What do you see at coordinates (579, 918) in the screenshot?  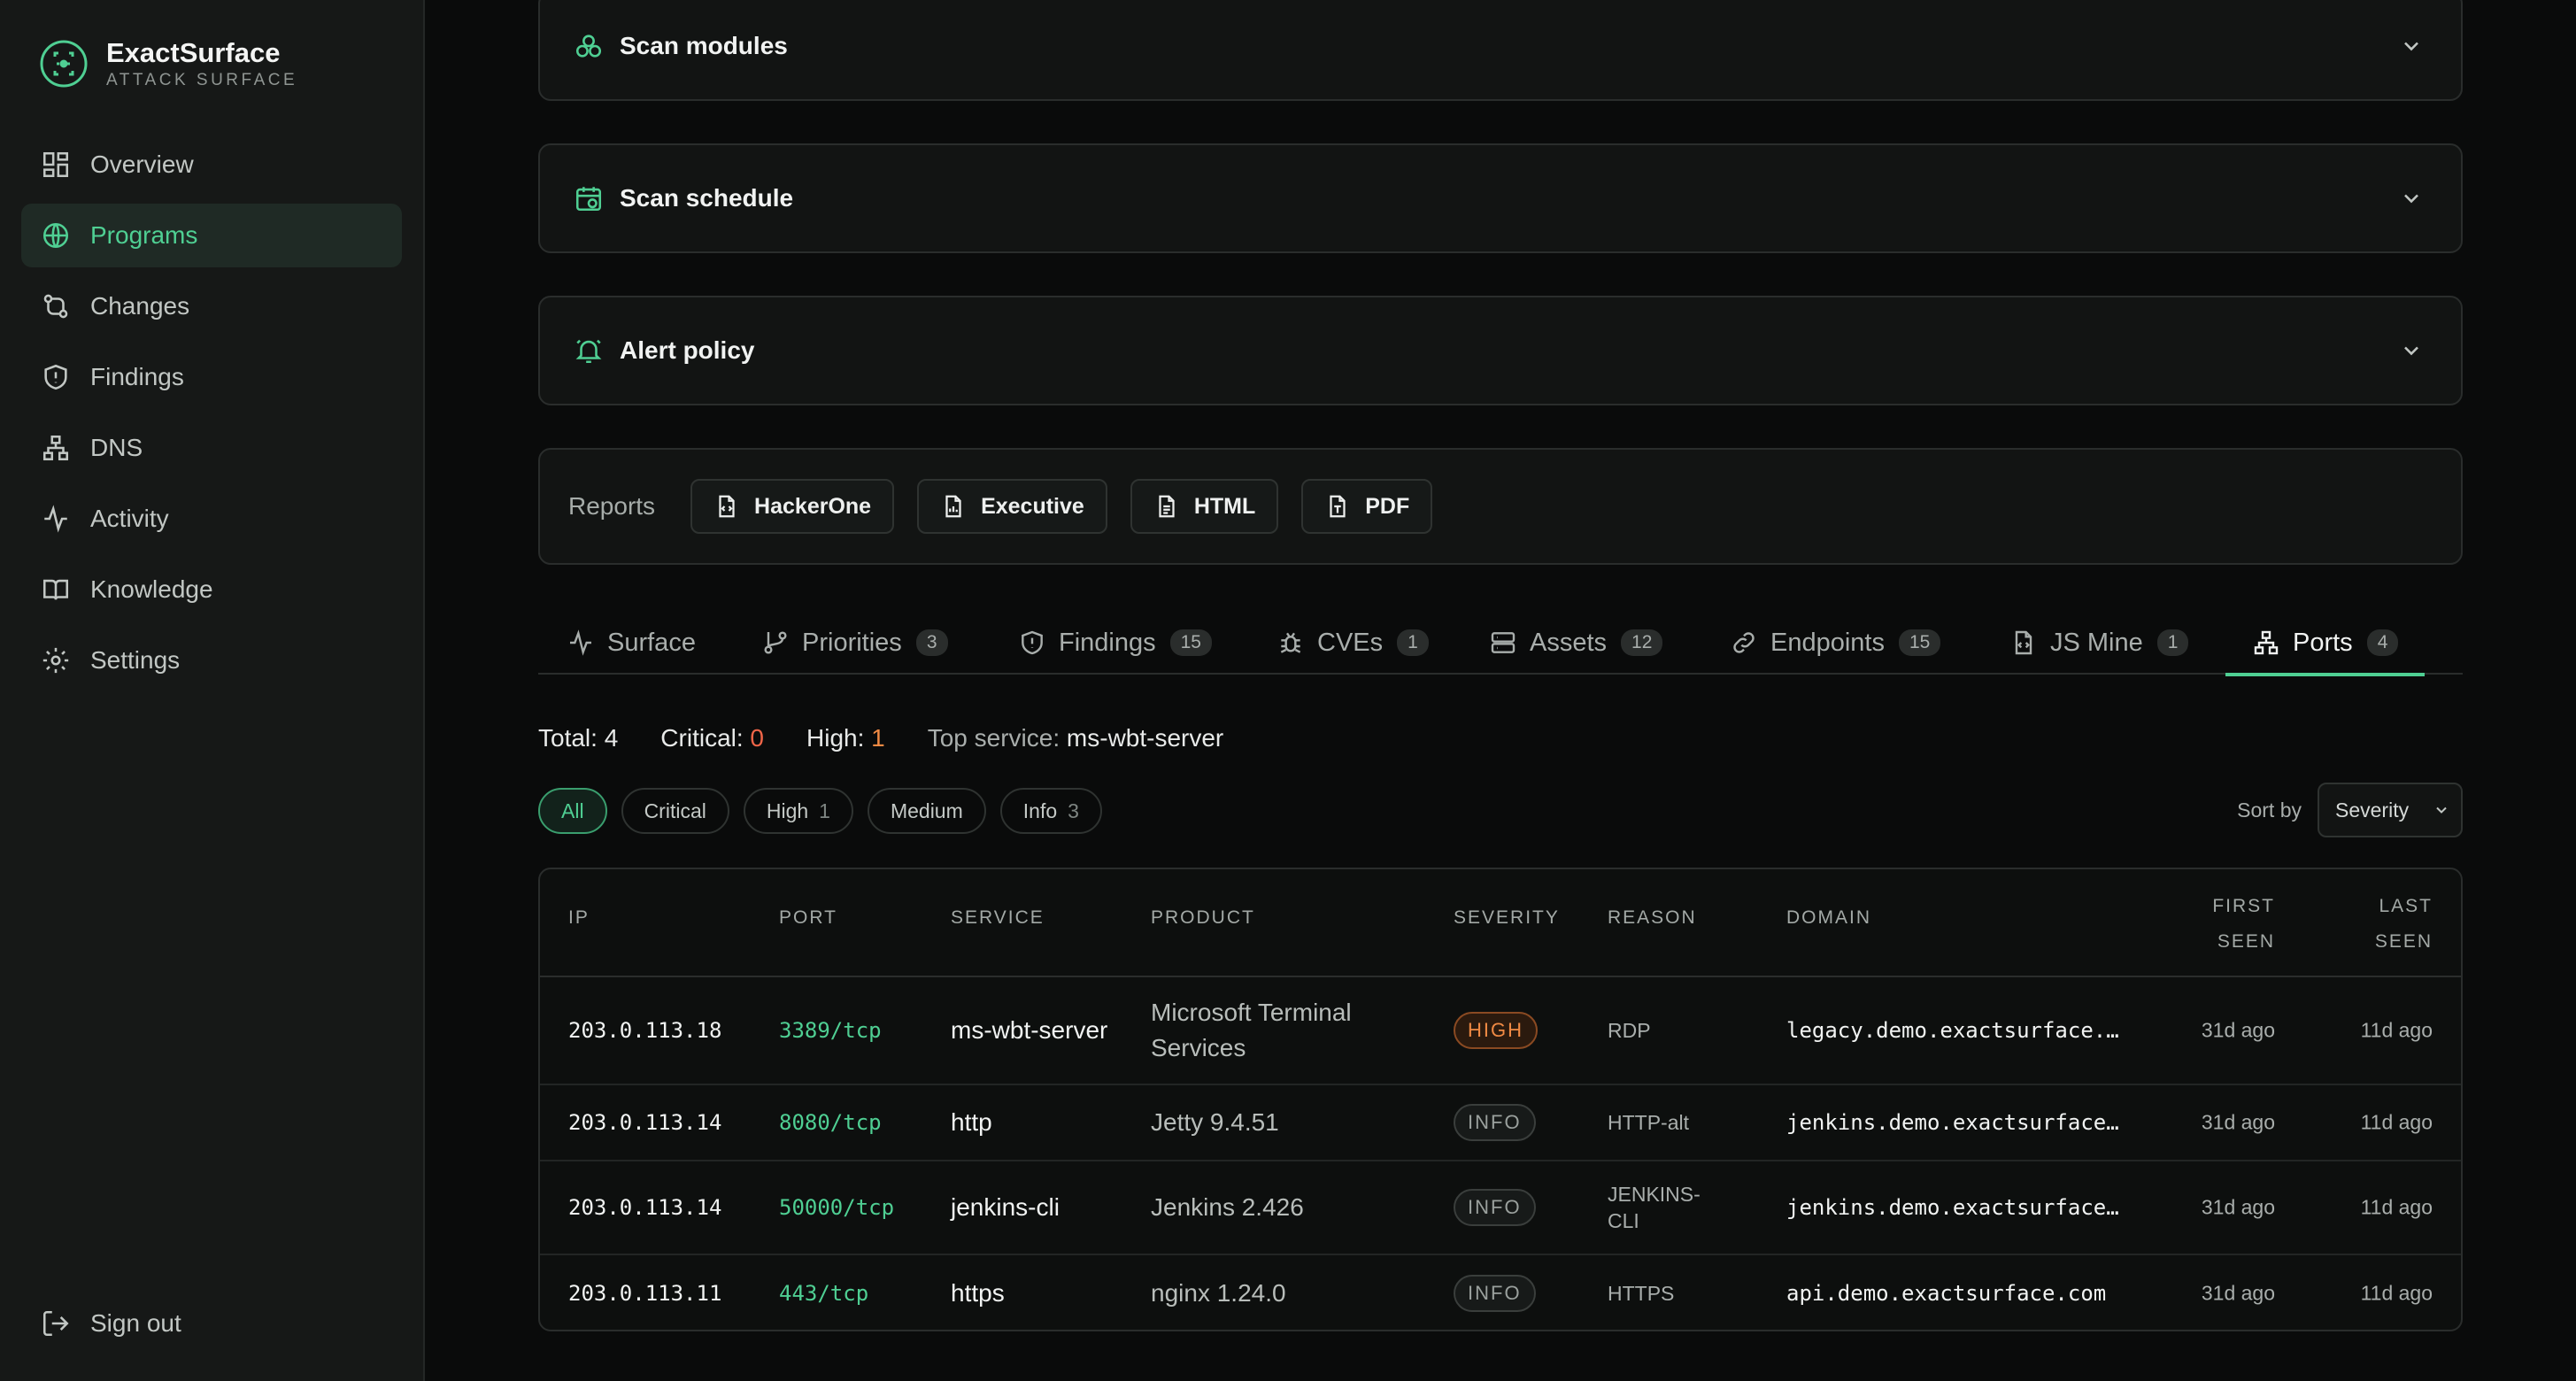 I see `header-ip: IP` at bounding box center [579, 918].